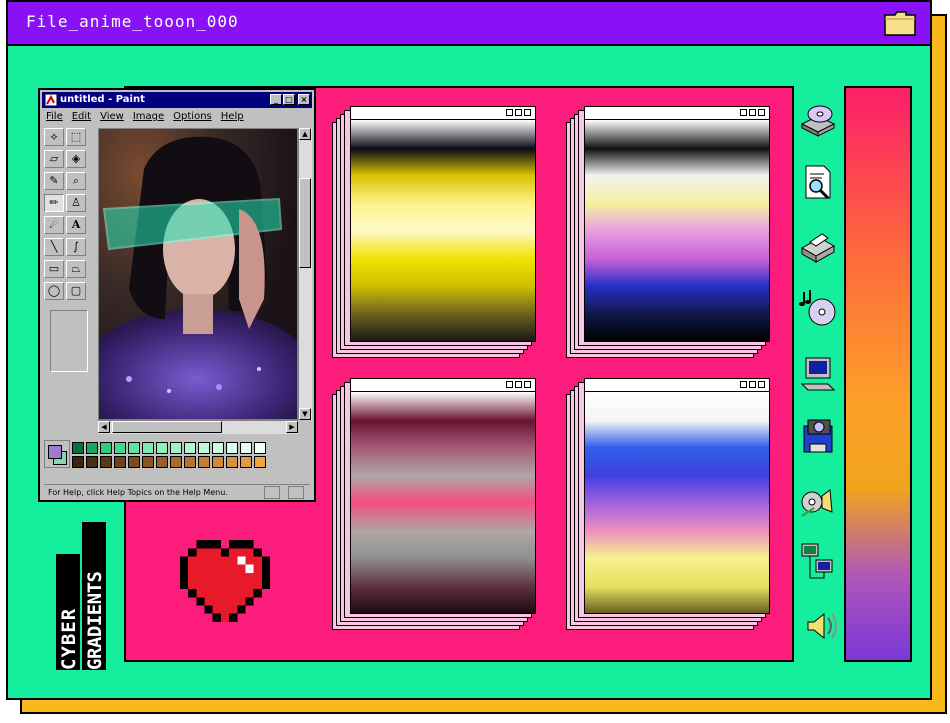  What do you see at coordinates (818, 374) in the screenshot?
I see `computer-icon` at bounding box center [818, 374].